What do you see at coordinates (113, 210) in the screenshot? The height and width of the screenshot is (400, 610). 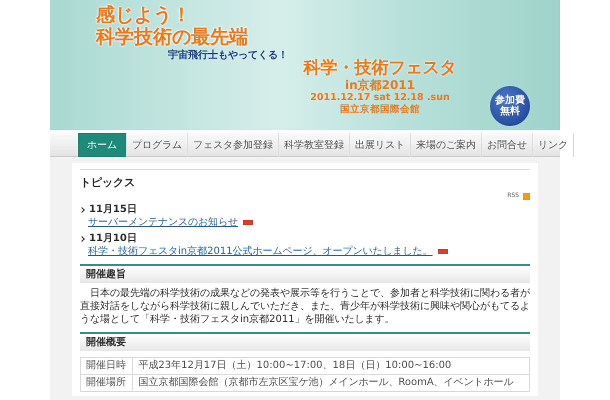 I see `topic-date: 11月15日` at bounding box center [113, 210].